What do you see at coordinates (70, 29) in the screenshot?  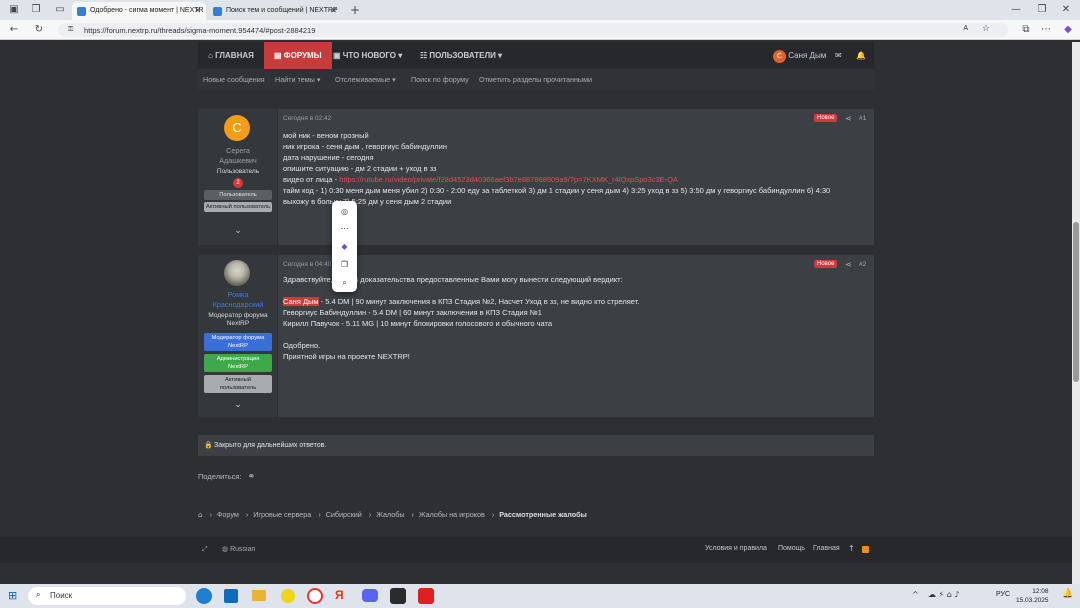 I see `site-info-icon: ⚿` at bounding box center [70, 29].